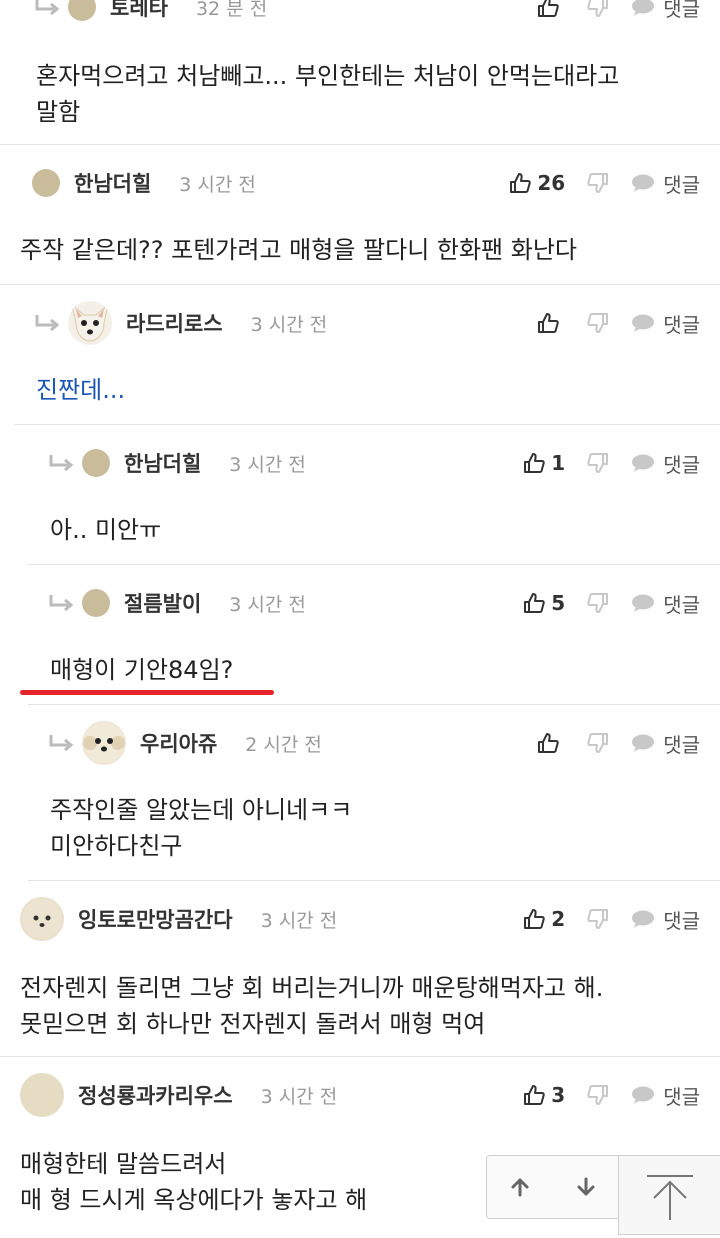 This screenshot has width=720, height=1238. What do you see at coordinates (558, 1095) in the screenshot?
I see `like-count: 3` at bounding box center [558, 1095].